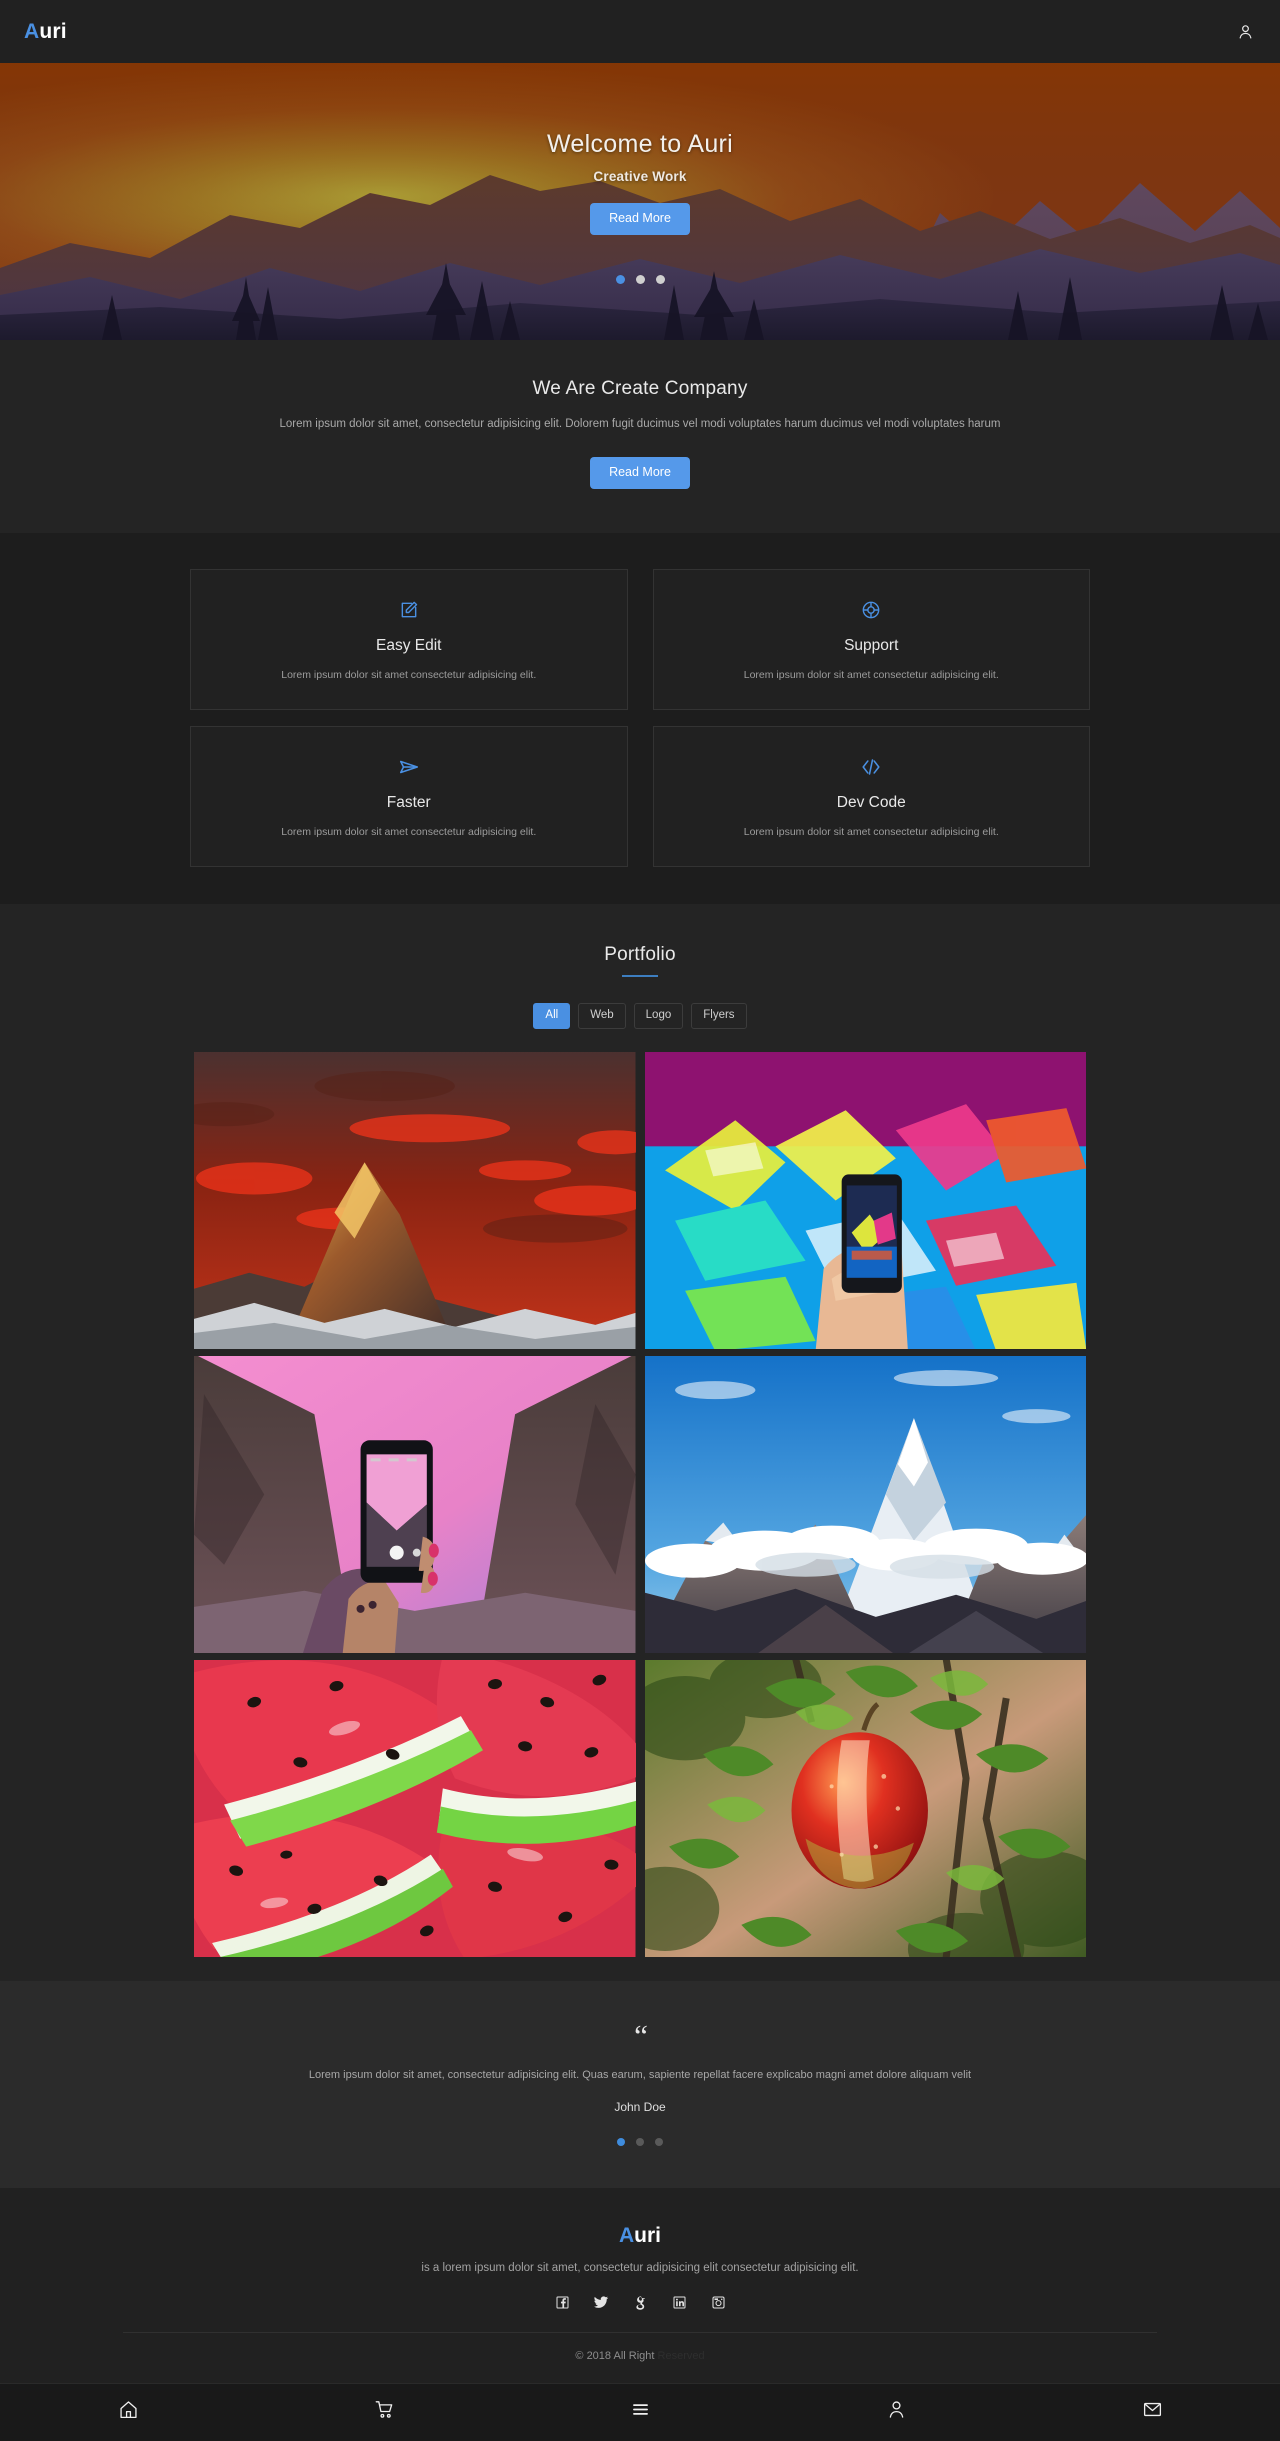 The height and width of the screenshot is (2441, 1280). I want to click on life-buoy-icon, so click(872, 610).